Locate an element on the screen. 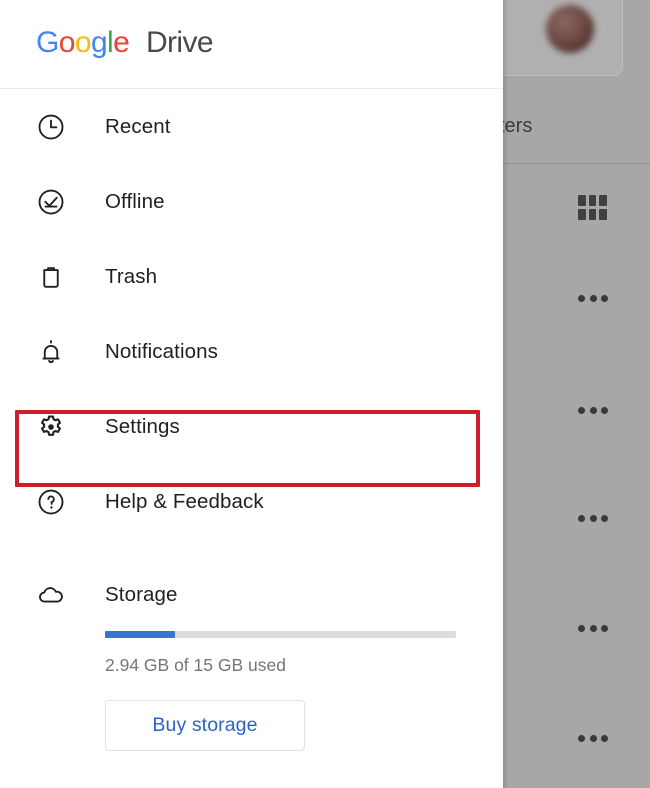 The height and width of the screenshot is (788, 650). drawer-item-storage: Storage is located at coordinates (251, 595).